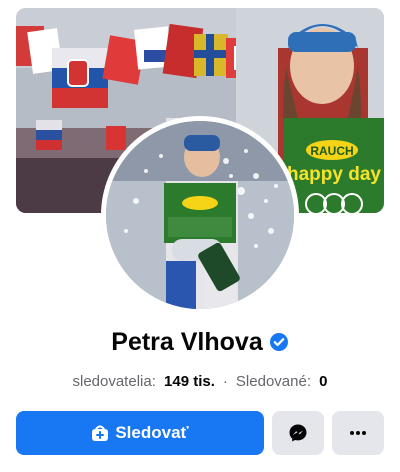 The width and height of the screenshot is (400, 472). I want to click on following-link: Sledované: 0, so click(282, 381).